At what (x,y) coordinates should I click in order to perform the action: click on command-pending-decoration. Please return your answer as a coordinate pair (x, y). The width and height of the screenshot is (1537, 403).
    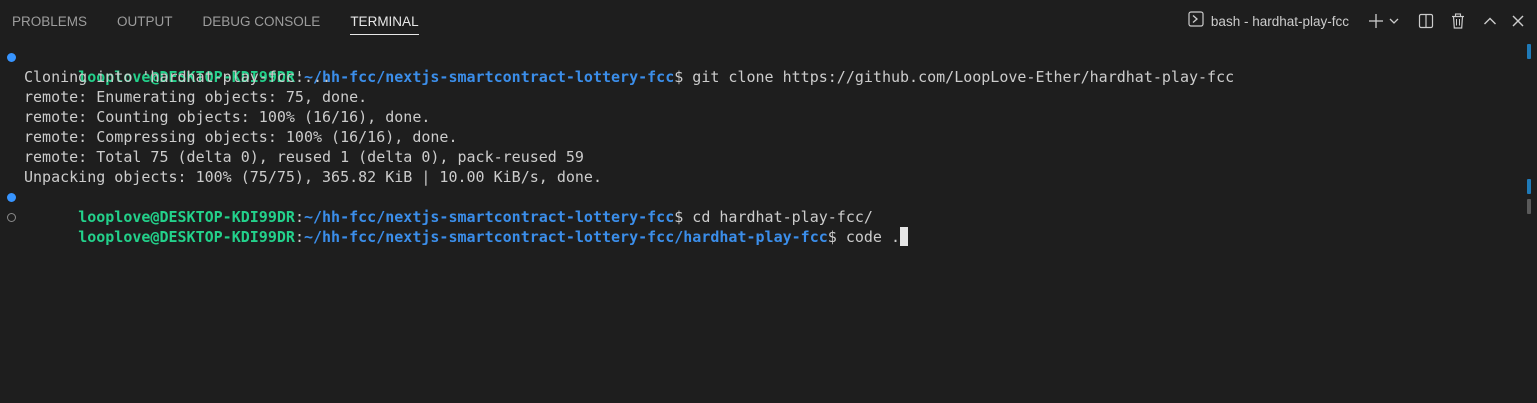
    Looking at the image, I should click on (11, 217).